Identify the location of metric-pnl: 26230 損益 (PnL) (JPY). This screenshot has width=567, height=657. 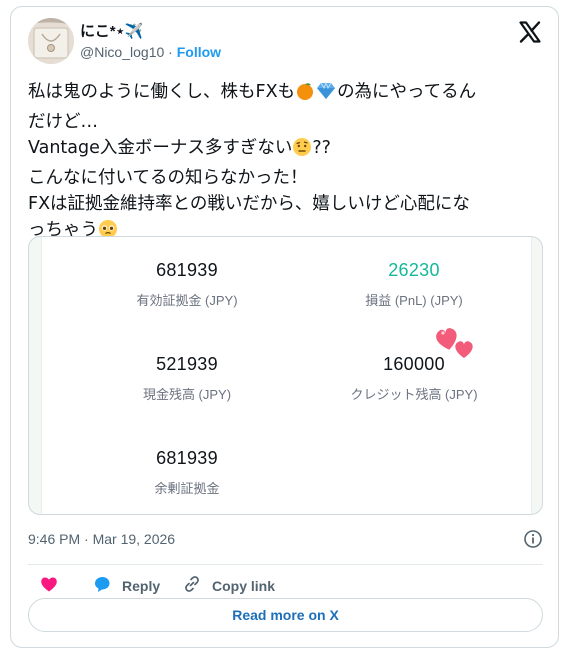
(414, 284).